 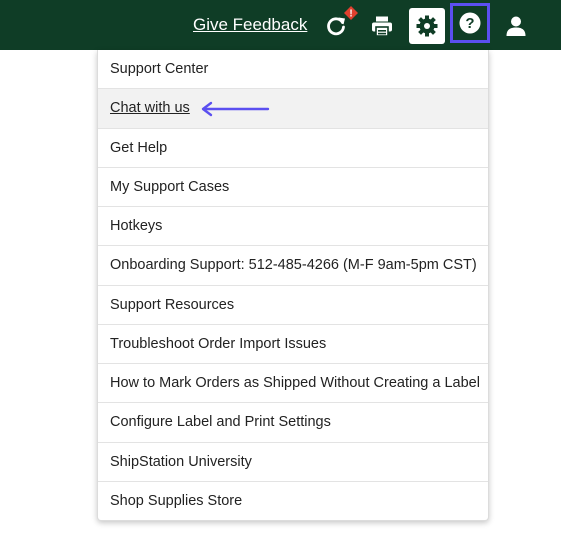 What do you see at coordinates (293, 148) in the screenshot?
I see `menu-item-get-help: Get Help` at bounding box center [293, 148].